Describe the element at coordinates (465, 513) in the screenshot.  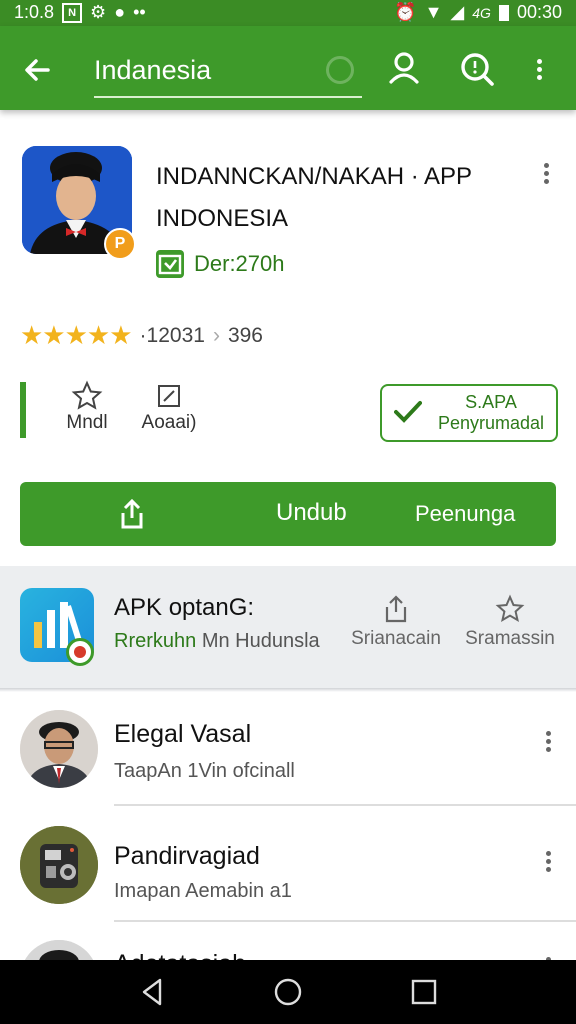
I see `install-secondary-label: Peenunga` at that location.